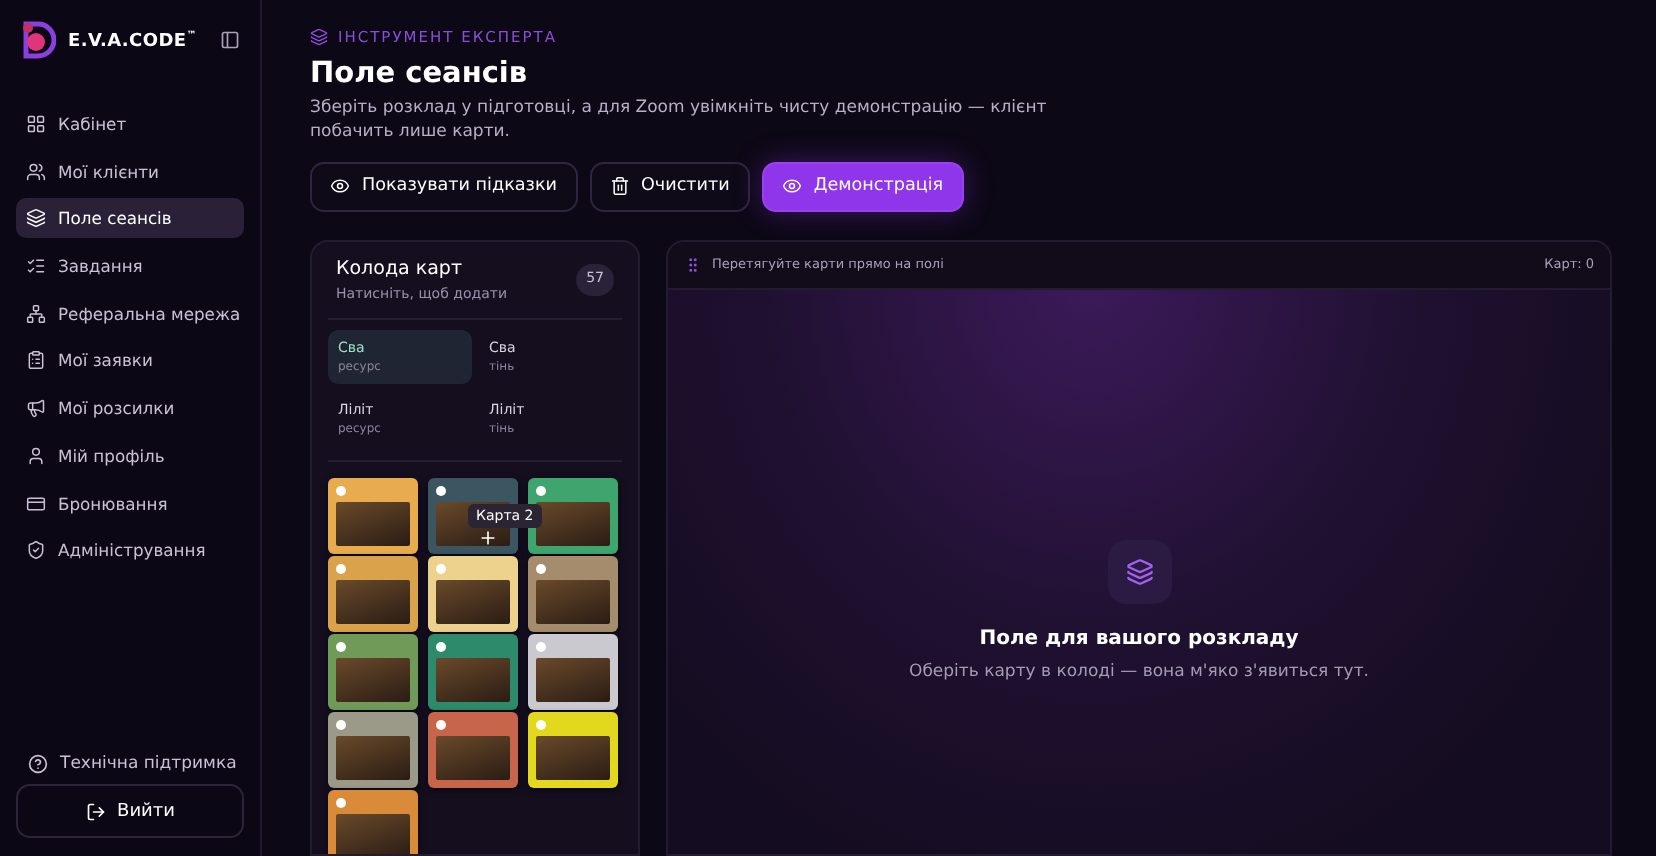 This screenshot has width=1656, height=856. I want to click on empty-state-text: Оберіть карту в колоді — вона м'яко з'явиться тут., so click(1139, 672).